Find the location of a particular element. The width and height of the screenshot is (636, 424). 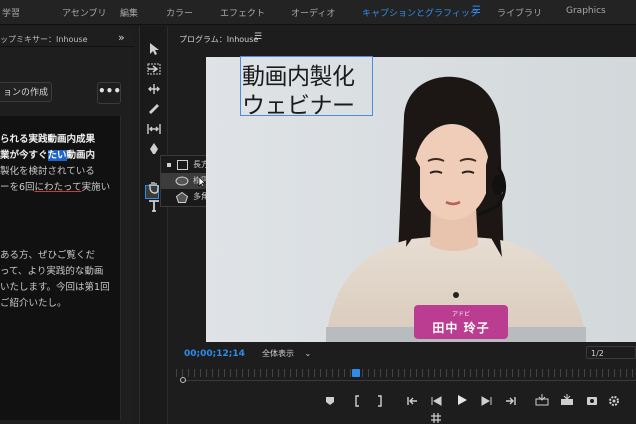

rectangle-icon is located at coordinates (182, 165).